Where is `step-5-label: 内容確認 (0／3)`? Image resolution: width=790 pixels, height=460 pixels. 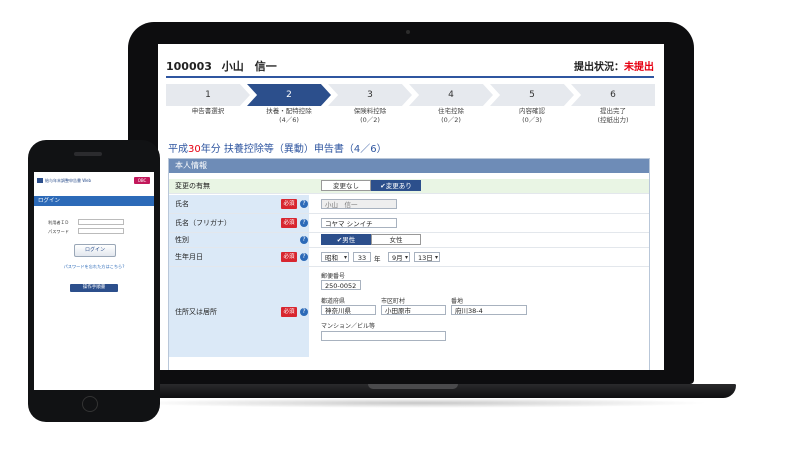 step-5-label: 内容確認 (0／3) is located at coordinates (532, 116).